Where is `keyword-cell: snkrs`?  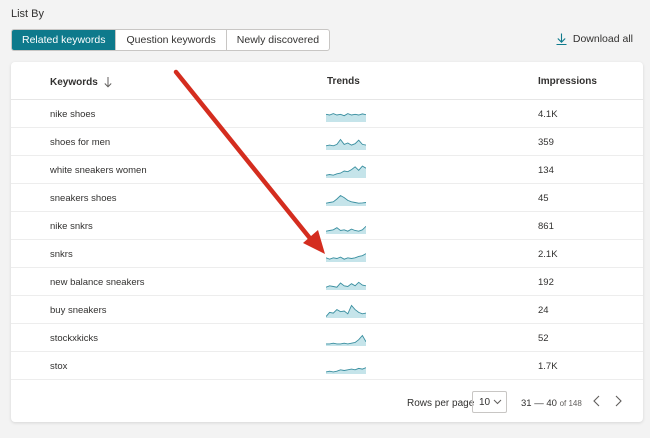
keyword-cell: snkrs is located at coordinates (61, 254).